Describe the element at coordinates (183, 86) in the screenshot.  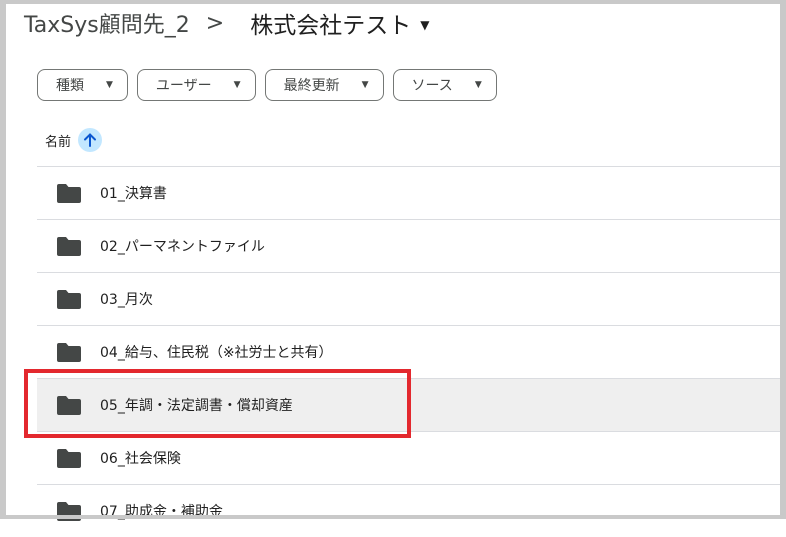
I see `filter-label: ユーザー` at that location.